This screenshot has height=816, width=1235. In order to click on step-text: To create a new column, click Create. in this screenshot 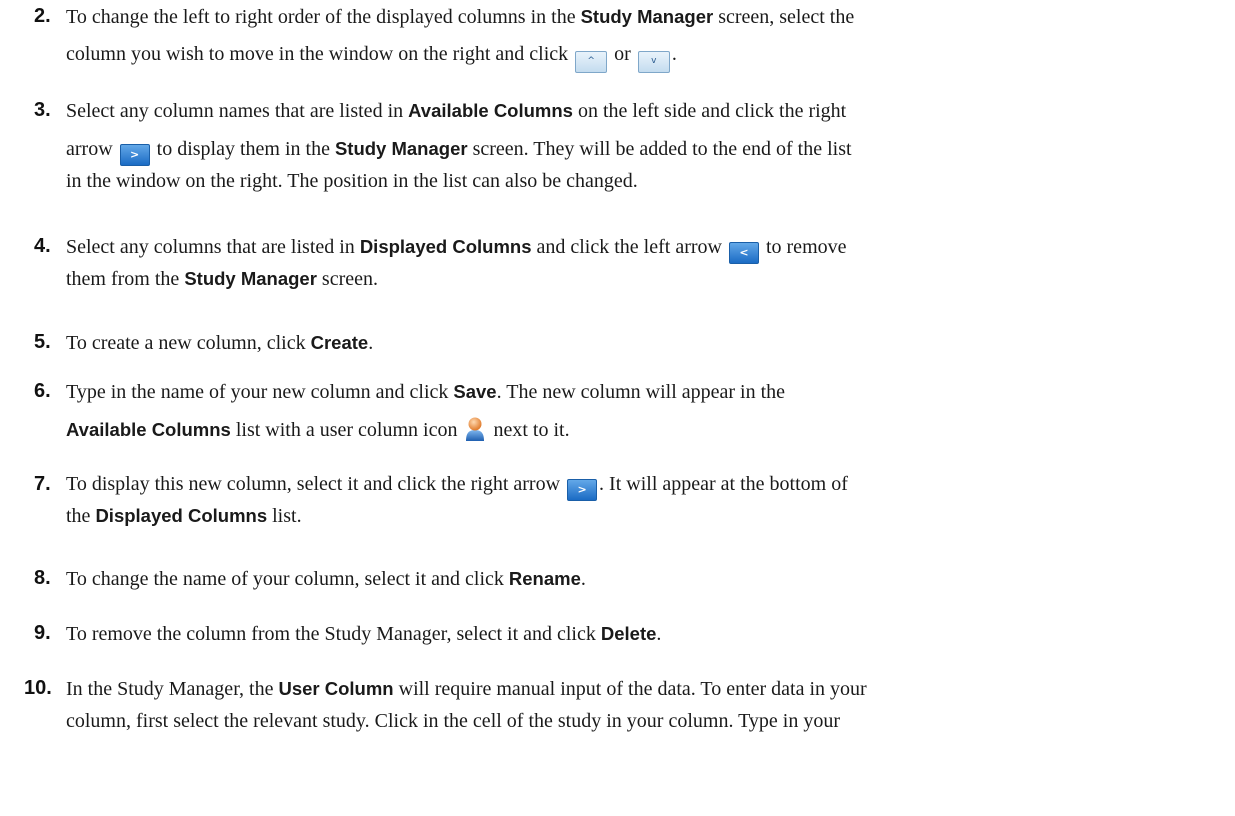, I will do `click(641, 343)`.